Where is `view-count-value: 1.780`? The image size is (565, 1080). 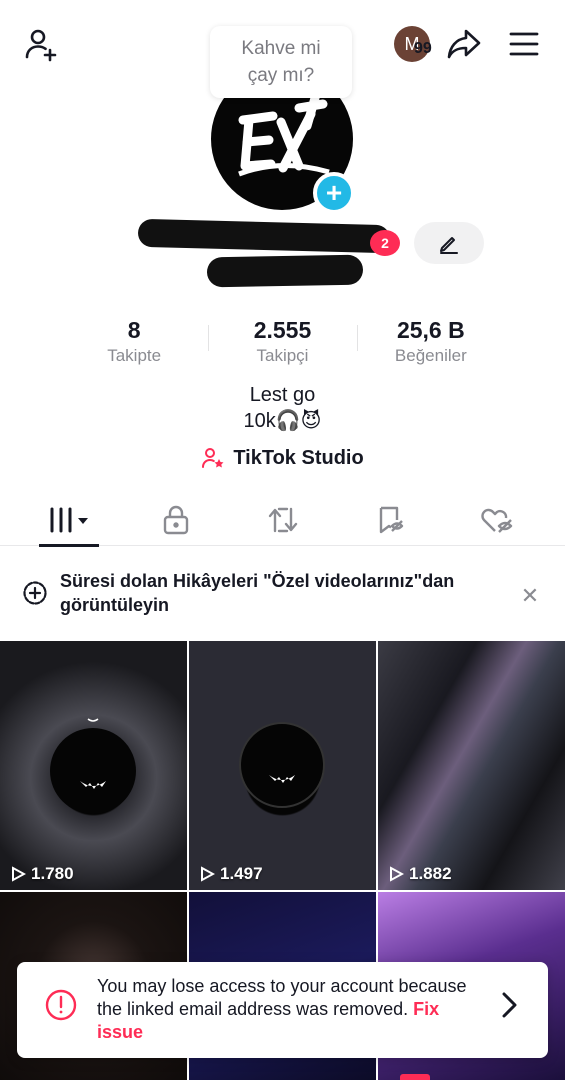
view-count-value: 1.780 is located at coordinates (52, 873).